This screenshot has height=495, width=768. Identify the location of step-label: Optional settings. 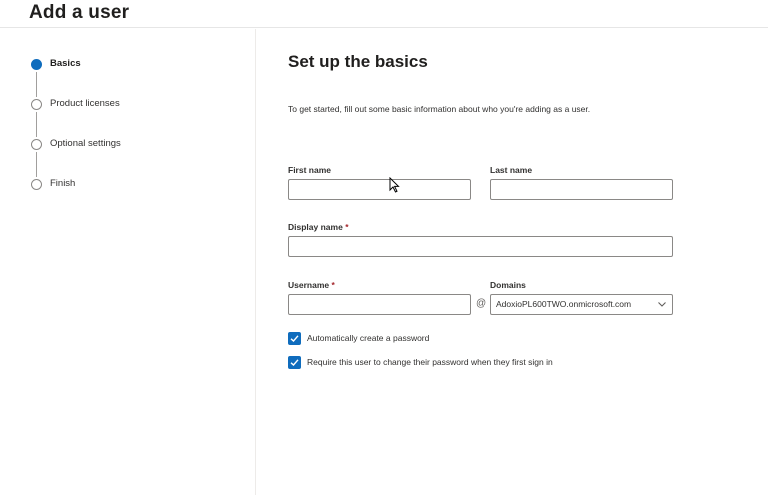
(85, 143).